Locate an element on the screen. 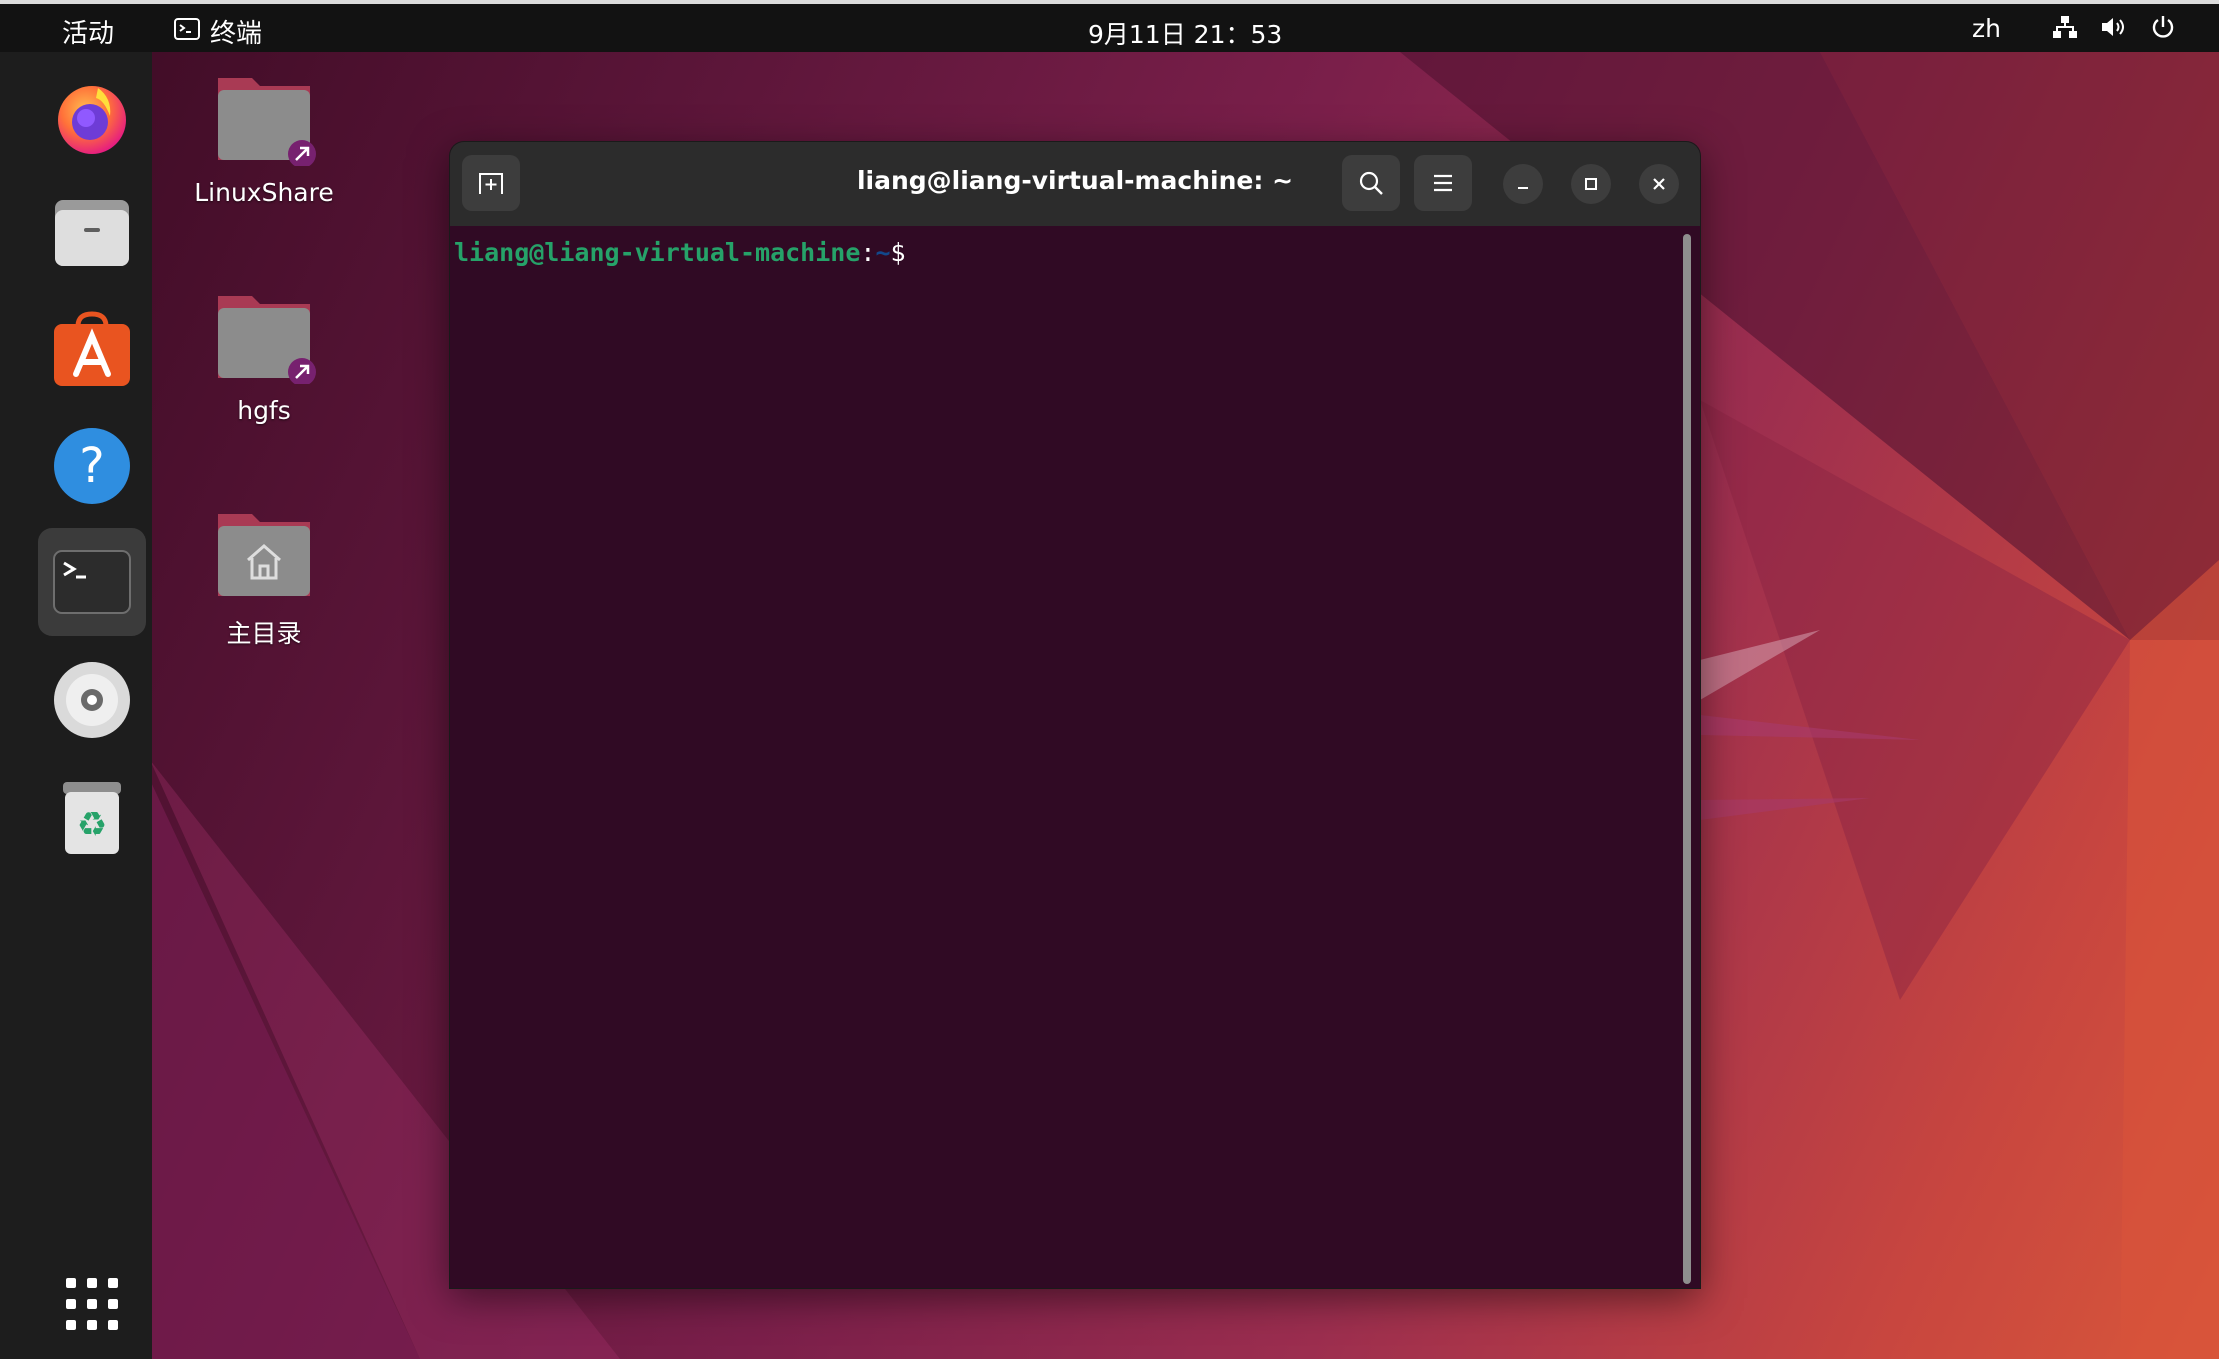 This screenshot has height=1359, width=2219. minimize-button is located at coordinates (1523, 184).